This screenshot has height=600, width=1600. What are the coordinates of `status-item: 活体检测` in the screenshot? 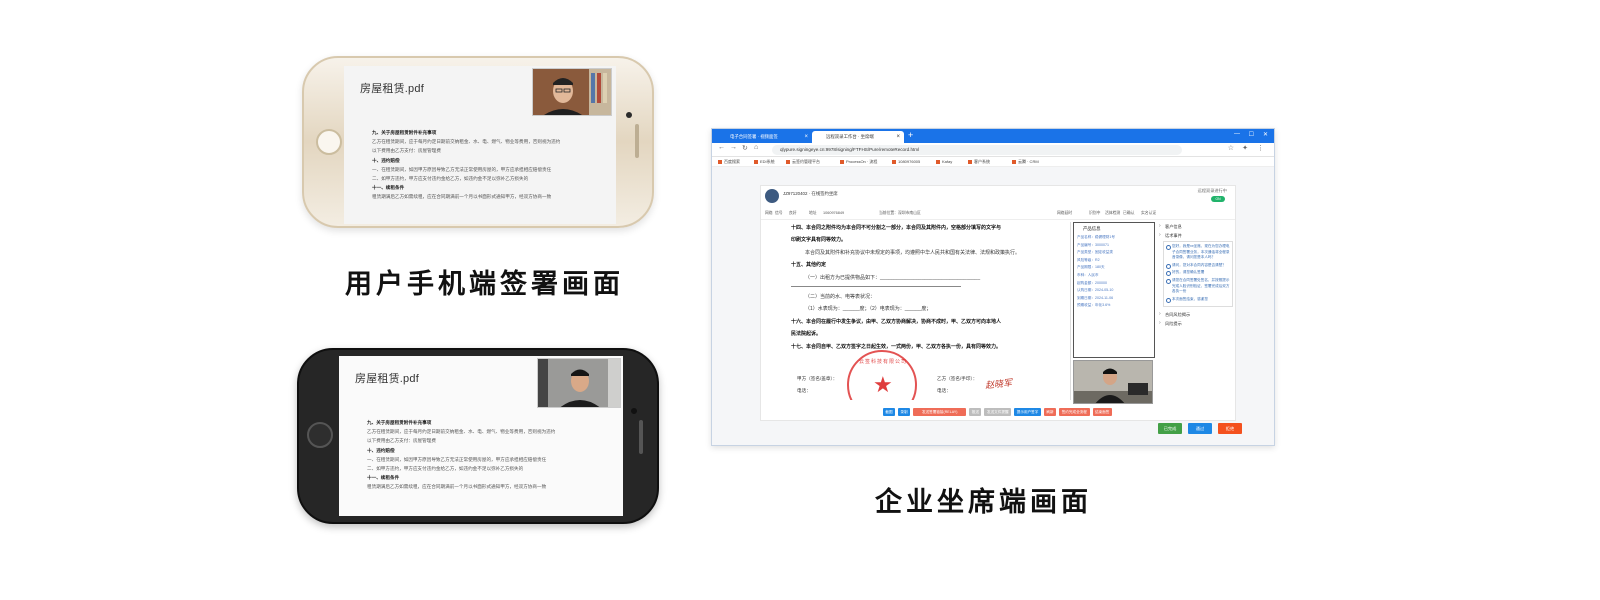 It's located at (1113, 213).